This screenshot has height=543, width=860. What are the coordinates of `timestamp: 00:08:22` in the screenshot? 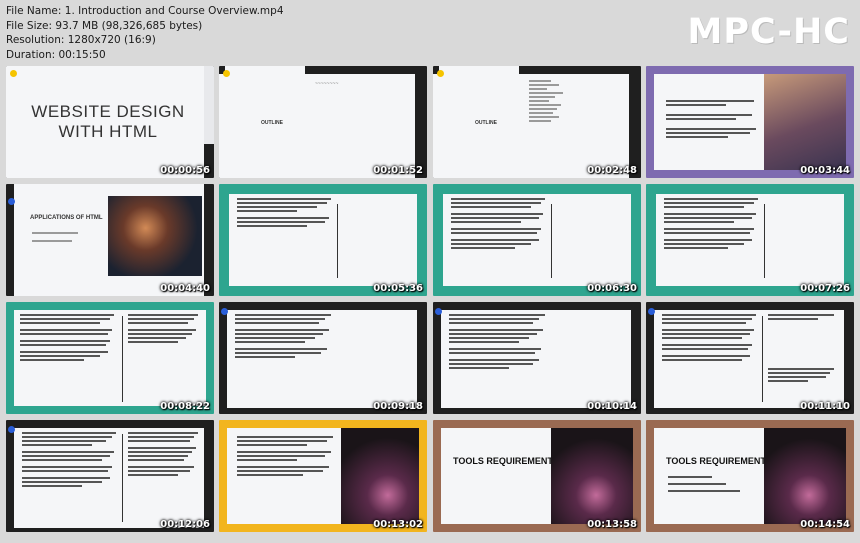 It's located at (185, 406).